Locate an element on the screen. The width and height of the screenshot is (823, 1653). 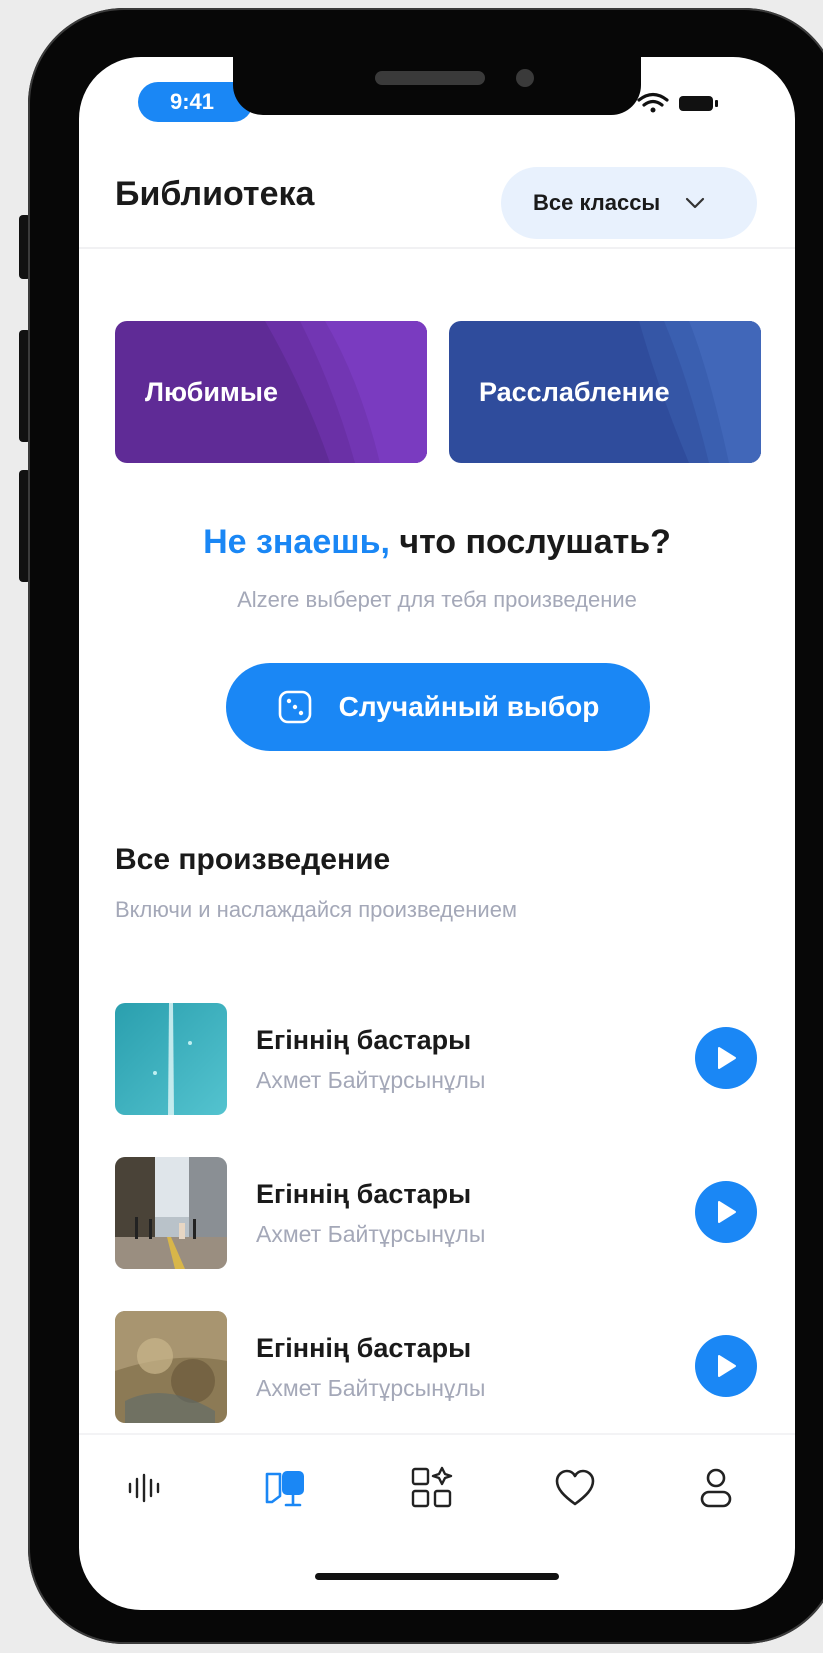
tab-favorites is located at coordinates (575, 1488).